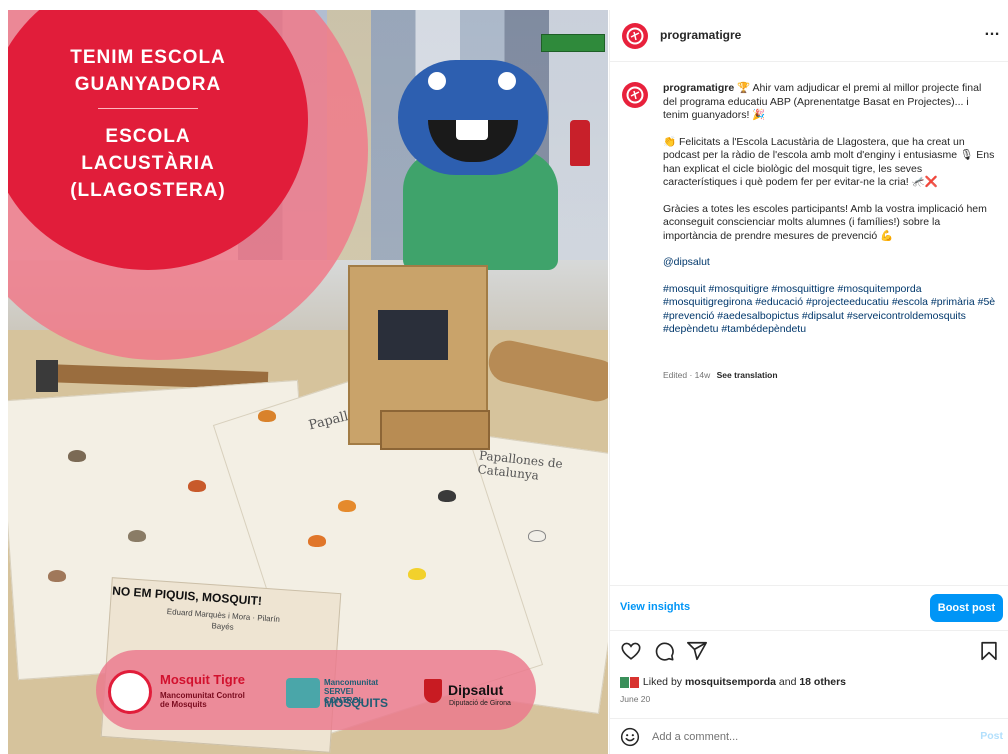 This screenshot has width=1008, height=754. Describe the element at coordinates (830, 263) in the screenshot. I see `mention-link: @dipsalut` at that location.